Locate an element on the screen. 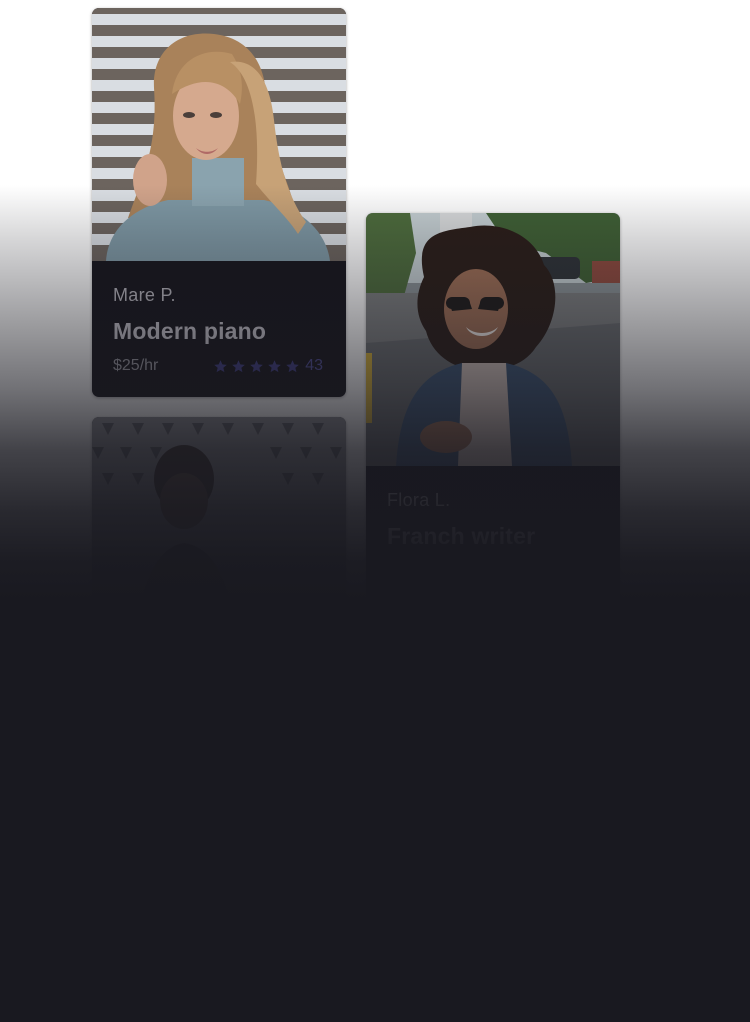  card-body is located at coordinates (219, 738).